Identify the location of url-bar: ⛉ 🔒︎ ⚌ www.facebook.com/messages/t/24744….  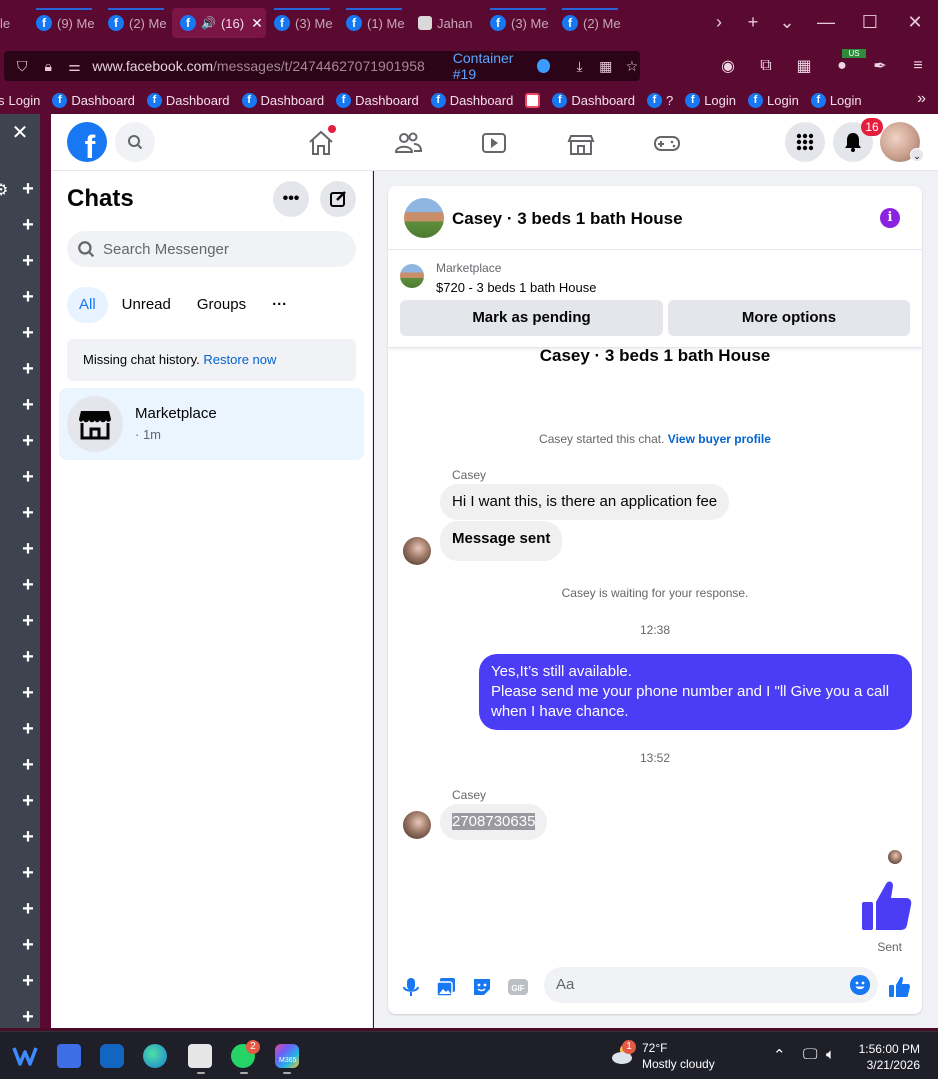
(322, 66).